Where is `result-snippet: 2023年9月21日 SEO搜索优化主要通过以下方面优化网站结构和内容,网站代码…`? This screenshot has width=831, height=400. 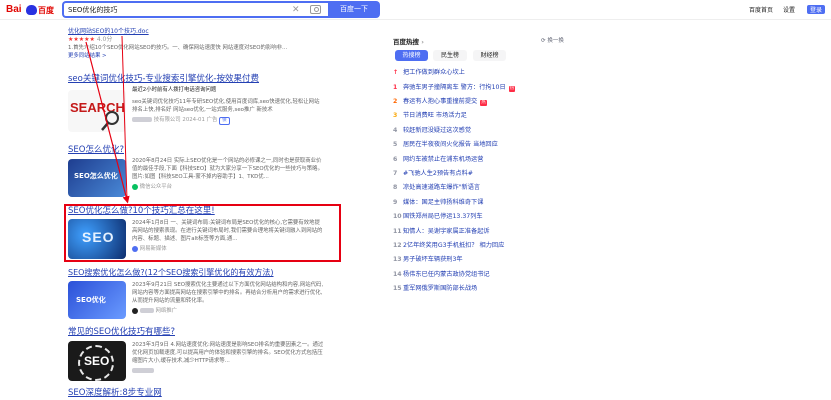
result-snippet: 2023年9月21日 SEO搜索优化主要通过以下方面优化网站结构和内容,网站代码… is located at coordinates (228, 293).